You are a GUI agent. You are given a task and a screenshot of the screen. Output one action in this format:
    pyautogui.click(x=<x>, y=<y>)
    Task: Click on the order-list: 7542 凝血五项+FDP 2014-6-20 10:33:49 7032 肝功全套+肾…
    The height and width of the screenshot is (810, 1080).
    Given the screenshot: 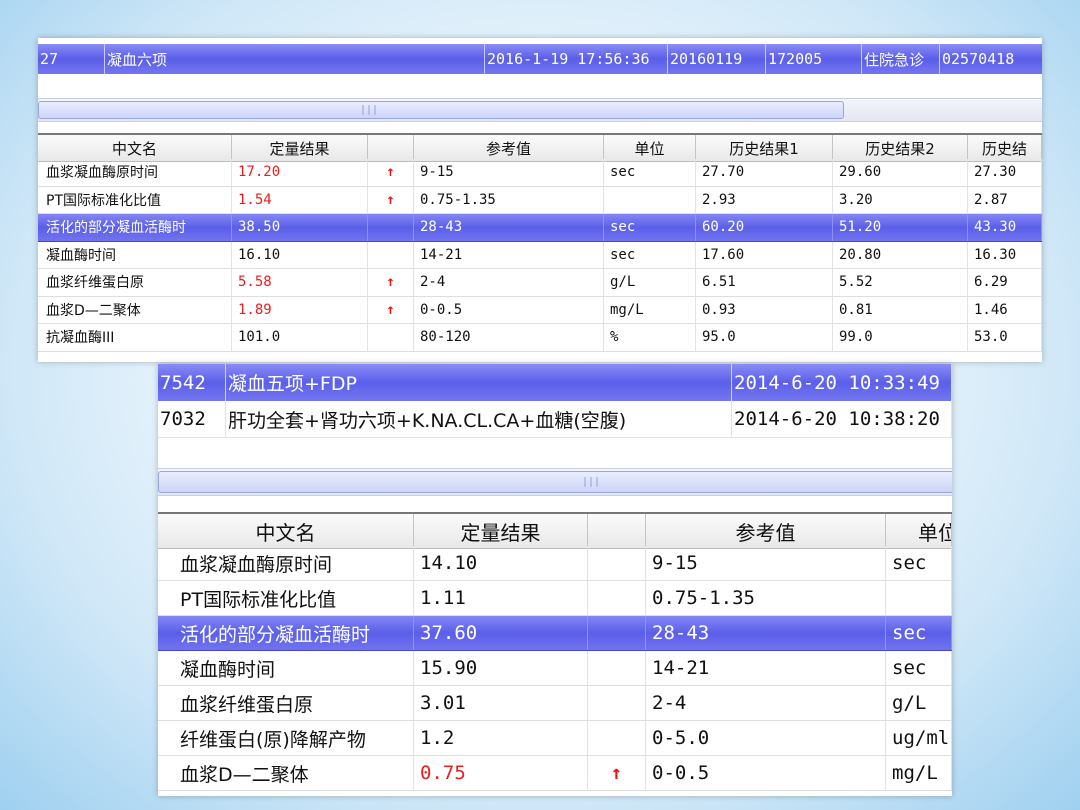 What is the action you would take?
    pyautogui.click(x=555, y=401)
    